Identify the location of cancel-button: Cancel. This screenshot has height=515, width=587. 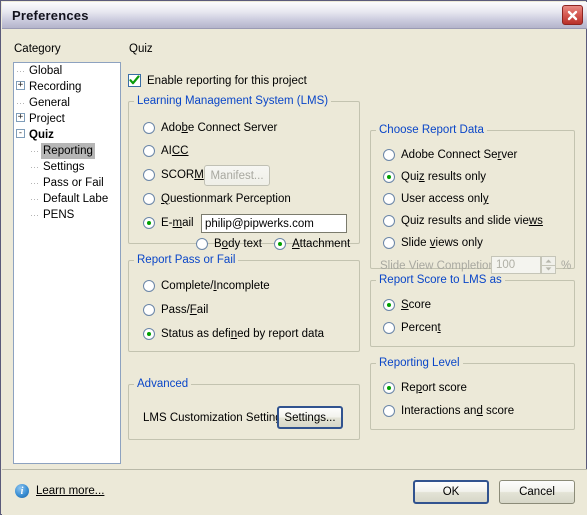
(537, 492).